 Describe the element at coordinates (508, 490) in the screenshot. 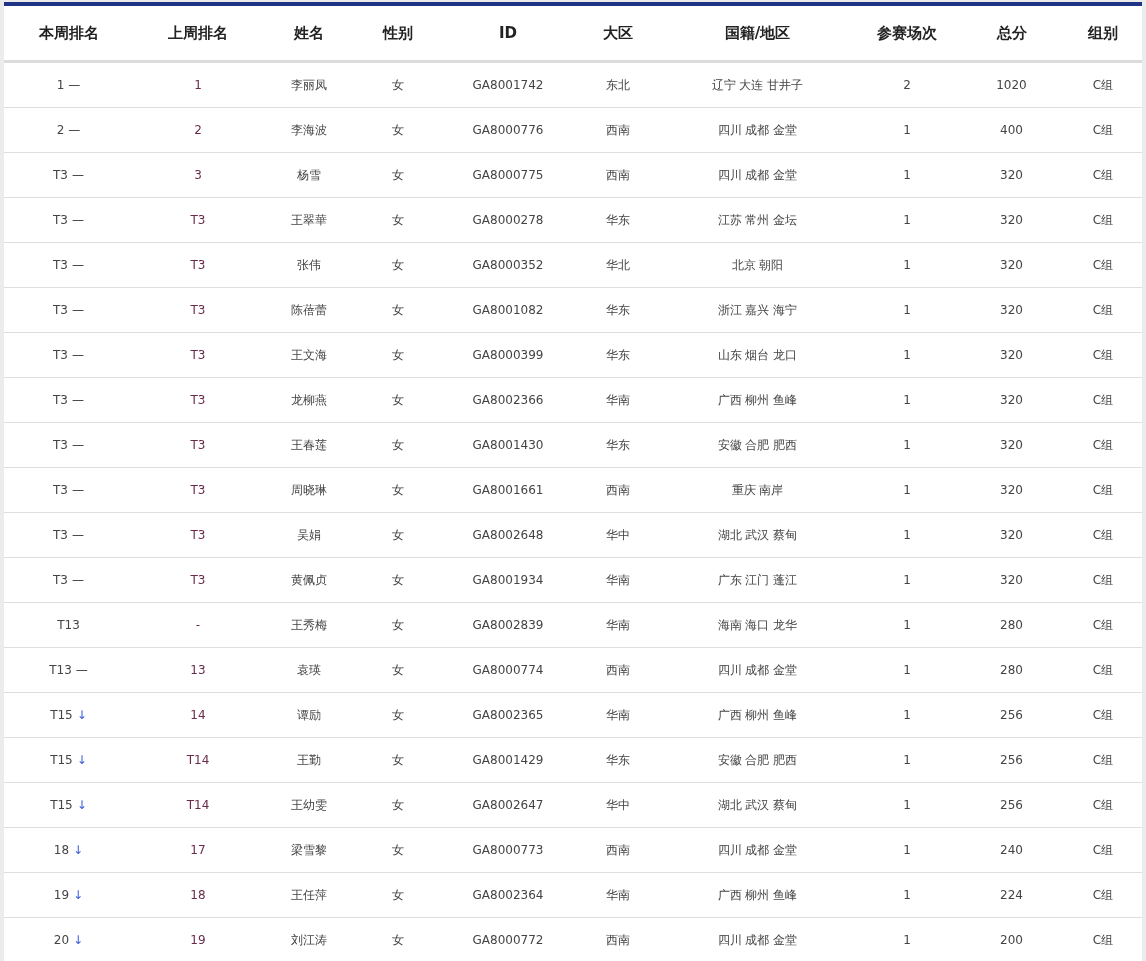

I see `table-cell: GA8001661` at that location.